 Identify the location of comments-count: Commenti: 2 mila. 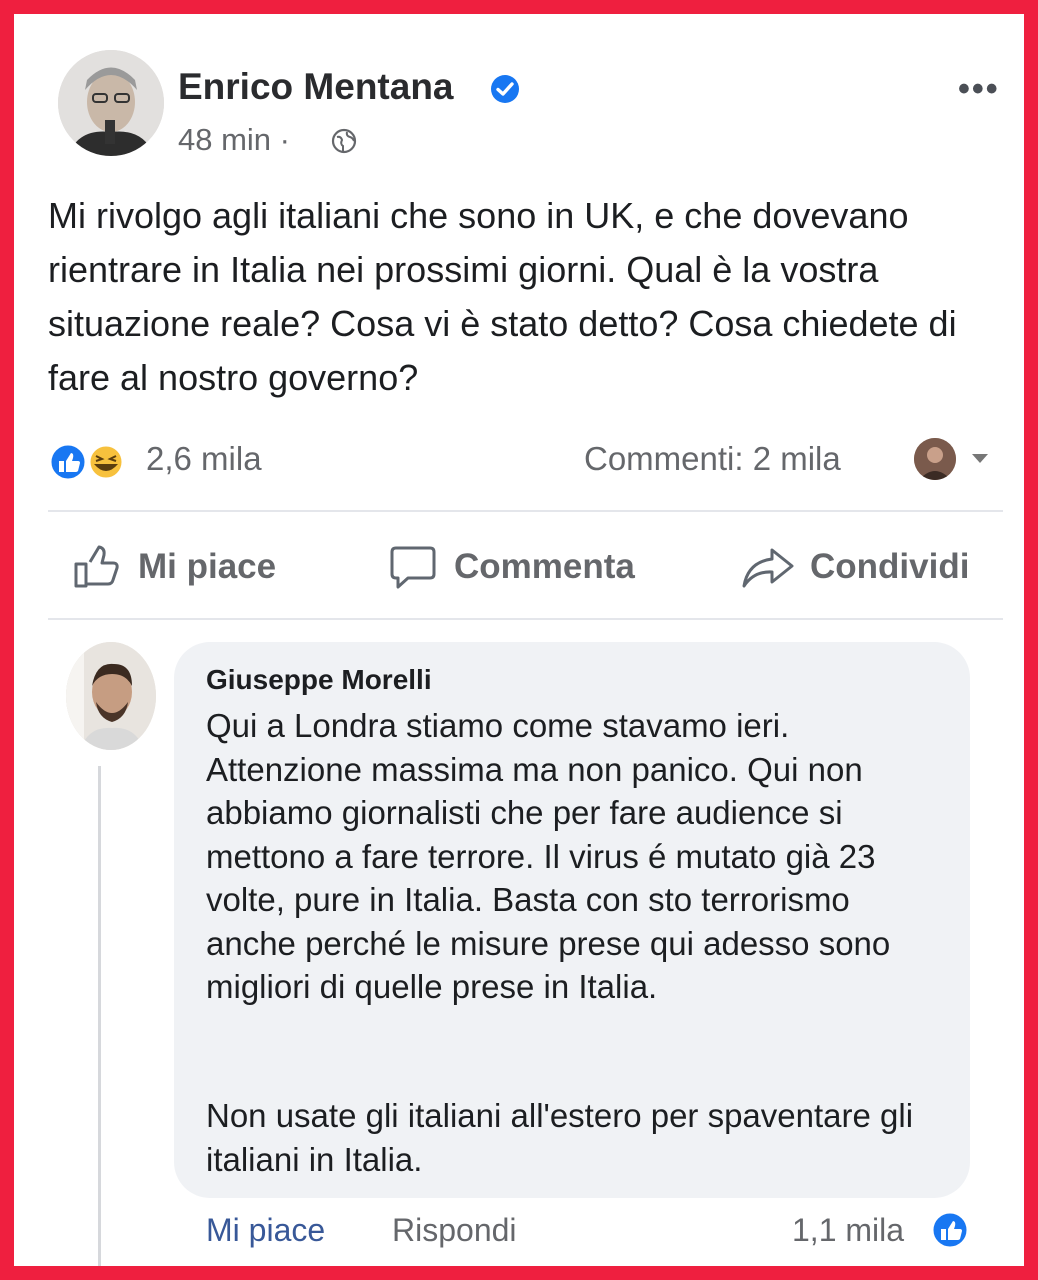
(712, 459).